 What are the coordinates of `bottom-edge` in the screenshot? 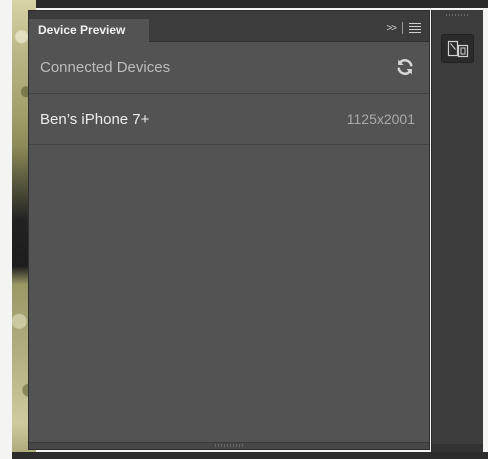 It's located at (250, 455).